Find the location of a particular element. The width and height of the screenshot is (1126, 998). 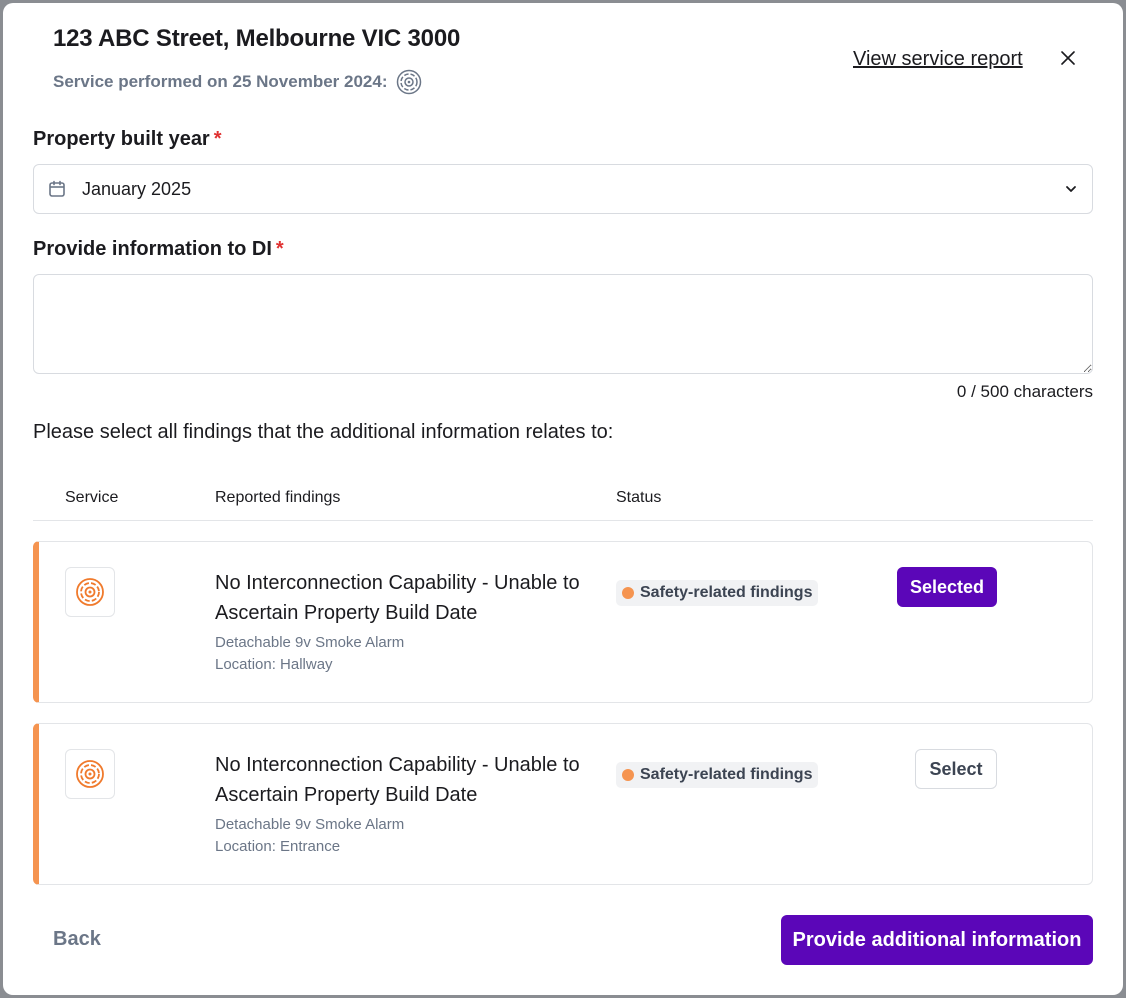

selected-button: Selected is located at coordinates (947, 587).